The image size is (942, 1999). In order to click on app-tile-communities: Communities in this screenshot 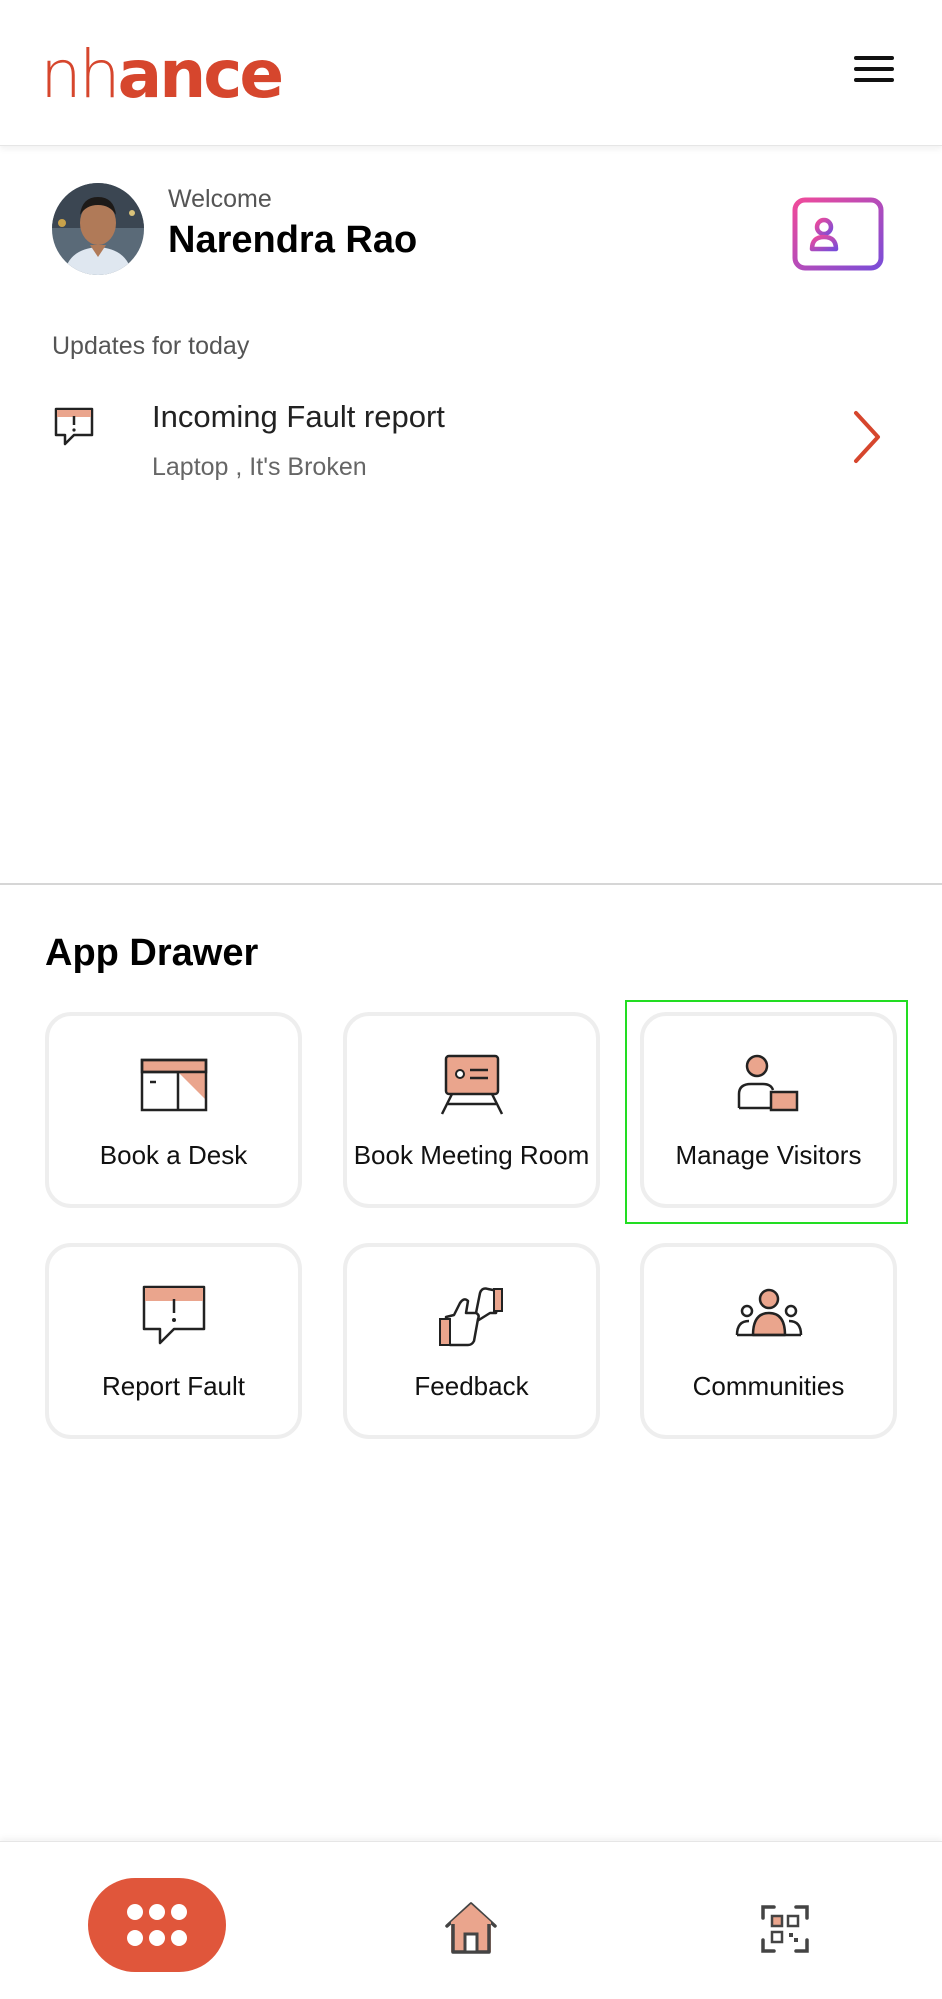, I will do `click(768, 1341)`.